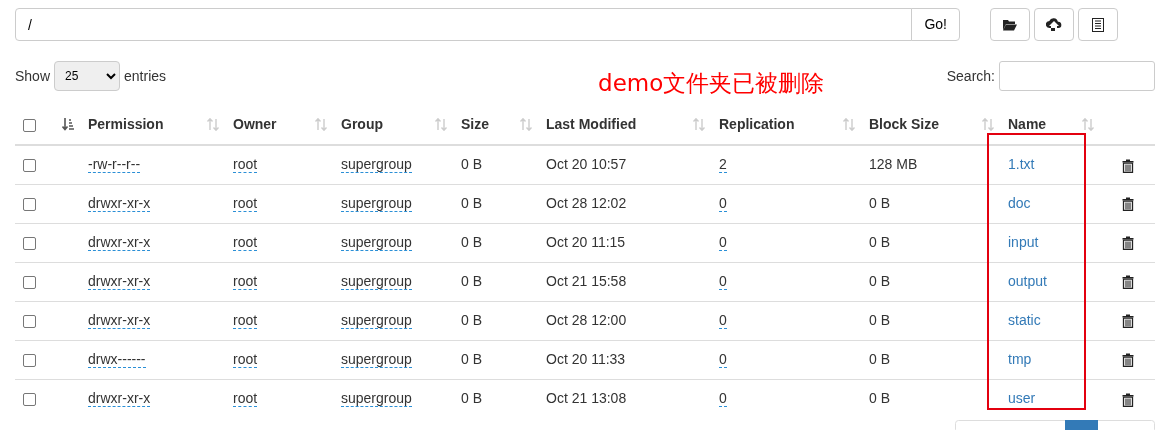  Describe the element at coordinates (586, 320) in the screenshot. I see `modified-text: Oct 28 12:00` at that location.